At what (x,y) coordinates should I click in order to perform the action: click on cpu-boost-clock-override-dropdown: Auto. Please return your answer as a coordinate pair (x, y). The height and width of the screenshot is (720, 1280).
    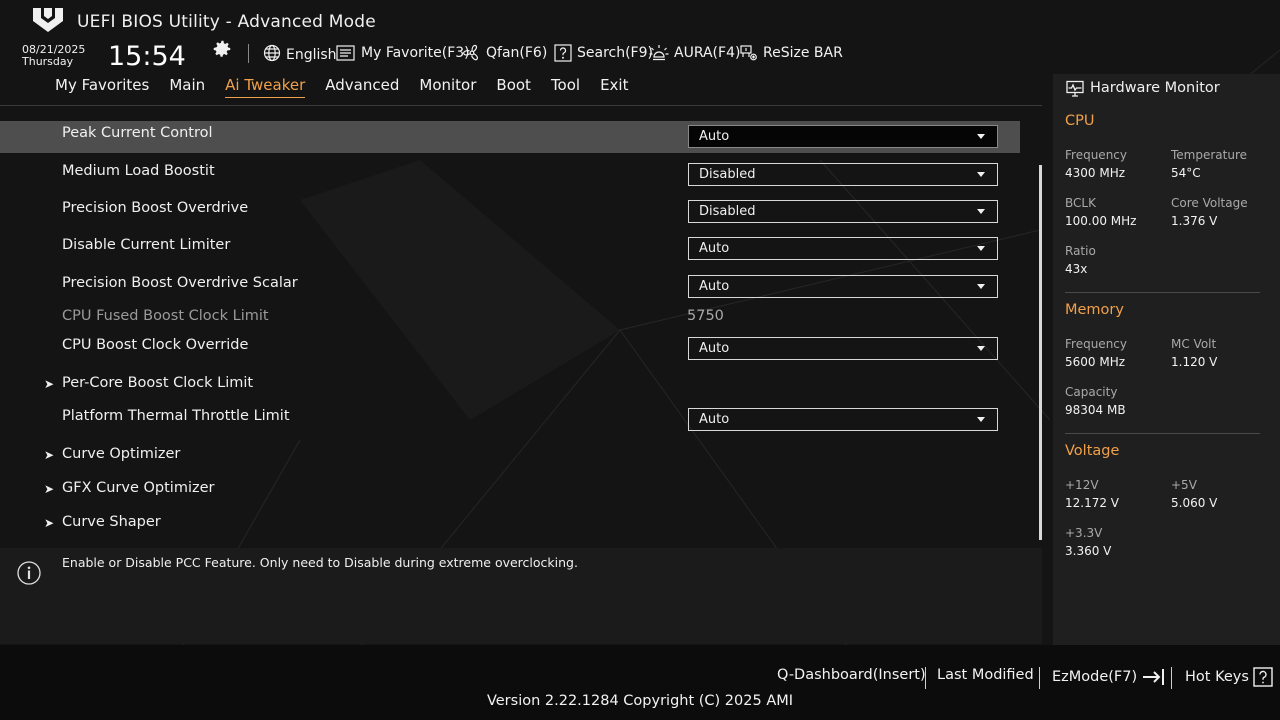
    Looking at the image, I should click on (843, 348).